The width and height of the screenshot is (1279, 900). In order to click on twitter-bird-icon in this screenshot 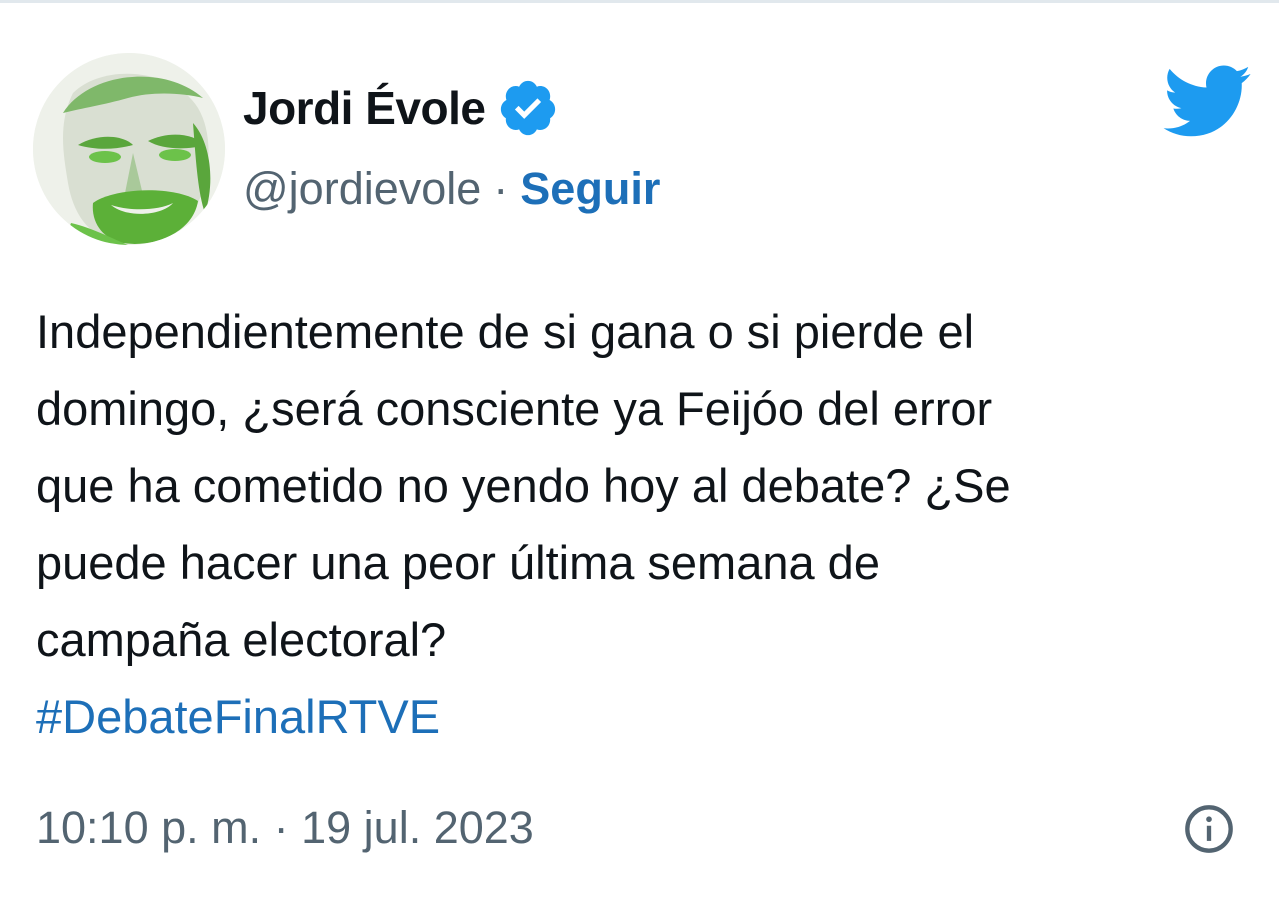, I will do `click(1206, 101)`.